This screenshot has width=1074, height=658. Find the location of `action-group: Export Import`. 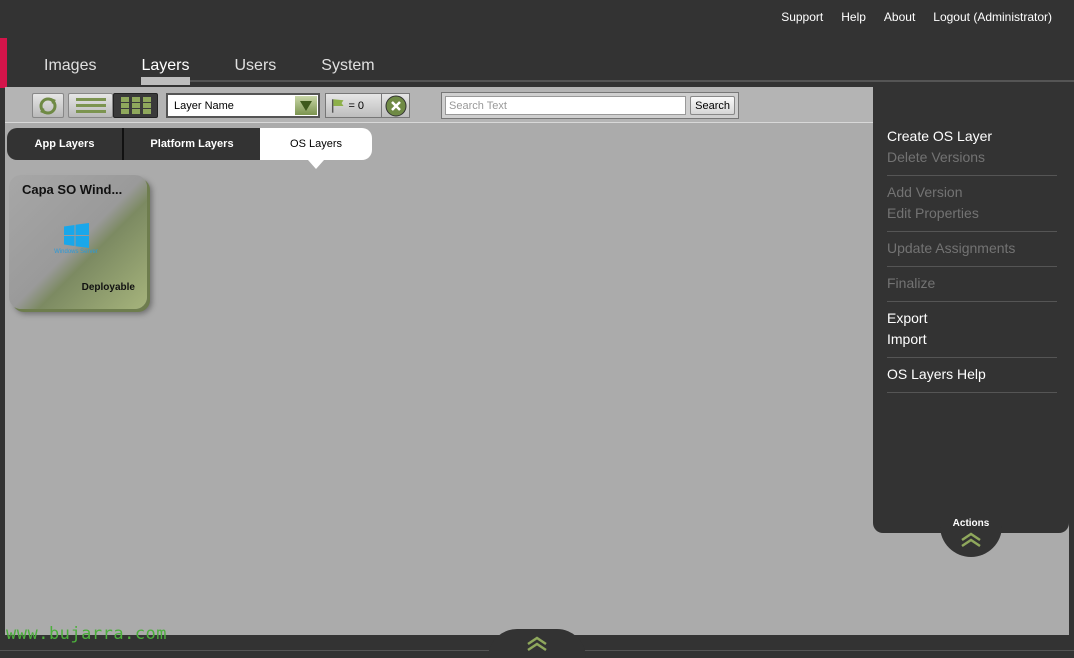

action-group: Export Import is located at coordinates (972, 330).